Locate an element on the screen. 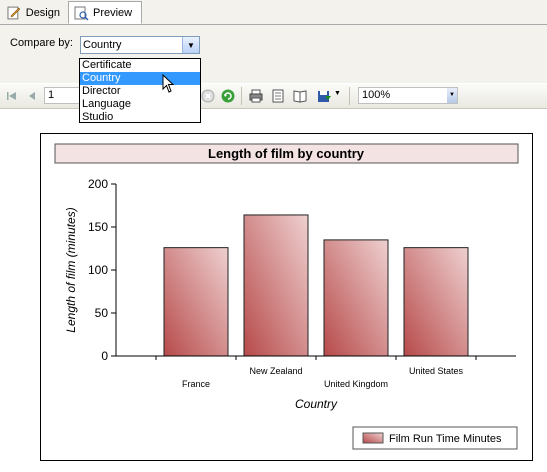 This screenshot has width=547, height=472. zoom-value: 100% is located at coordinates (376, 95).